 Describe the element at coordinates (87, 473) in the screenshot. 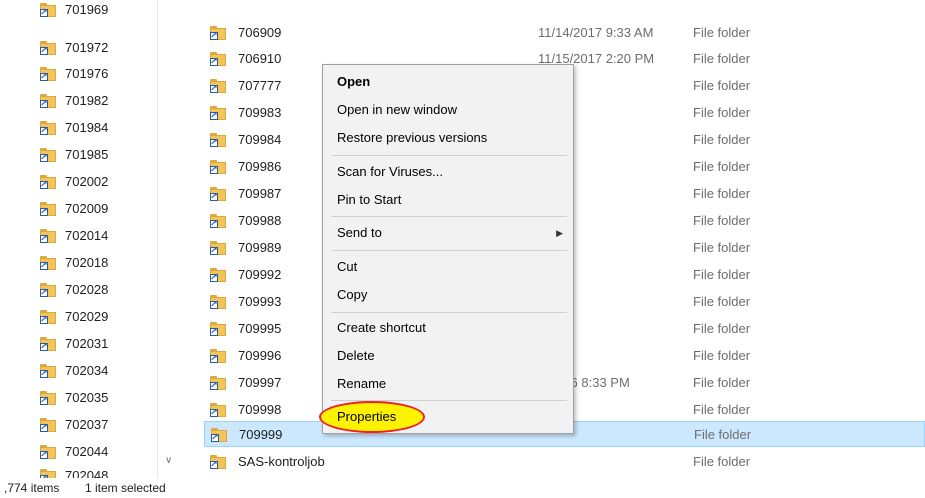

I see `nav-folder-label: 702048` at that location.